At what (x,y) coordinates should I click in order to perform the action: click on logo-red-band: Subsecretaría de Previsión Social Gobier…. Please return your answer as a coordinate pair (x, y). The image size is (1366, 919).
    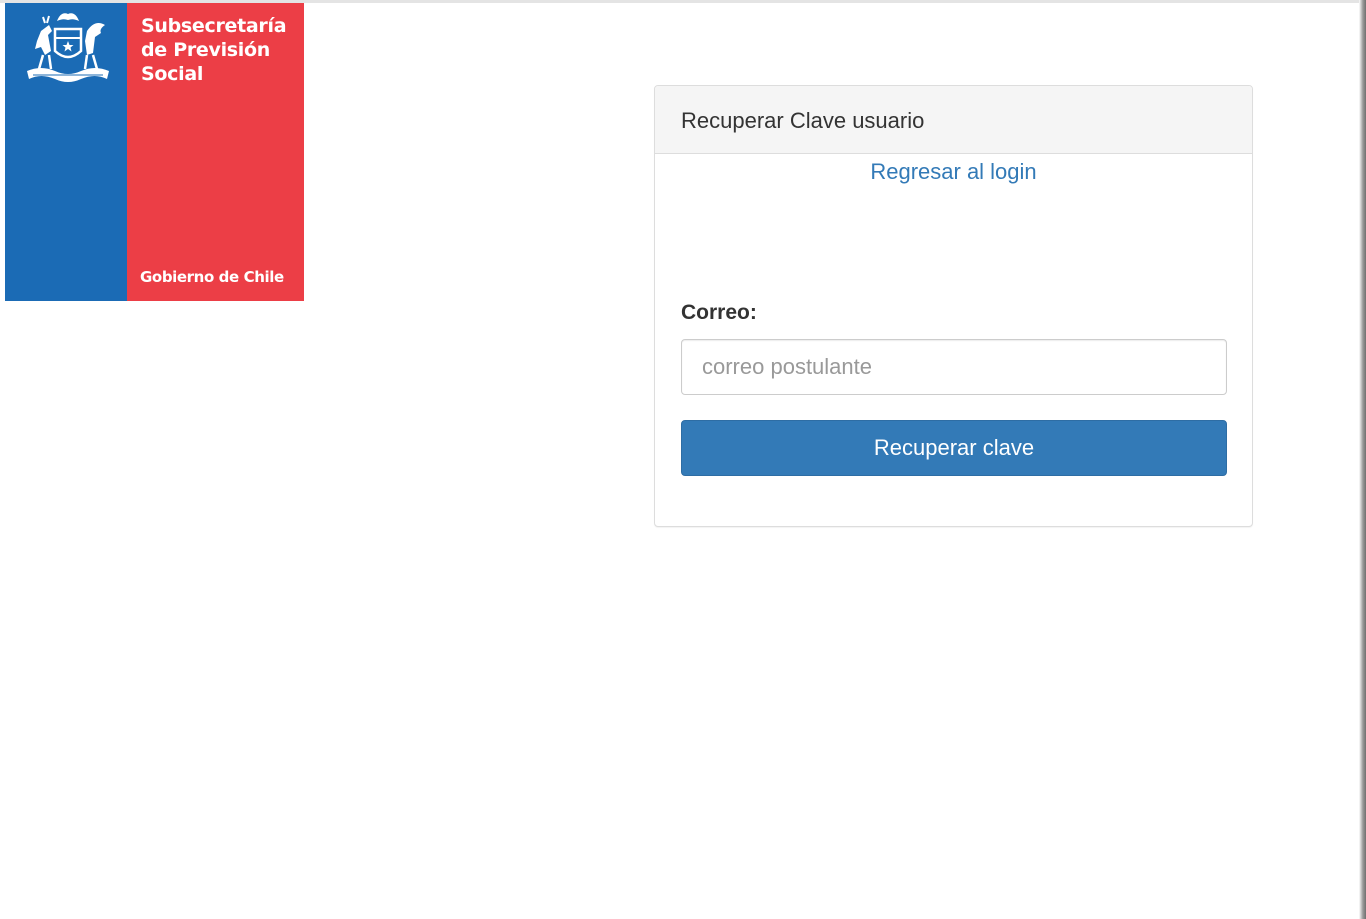
    Looking at the image, I should click on (215, 152).